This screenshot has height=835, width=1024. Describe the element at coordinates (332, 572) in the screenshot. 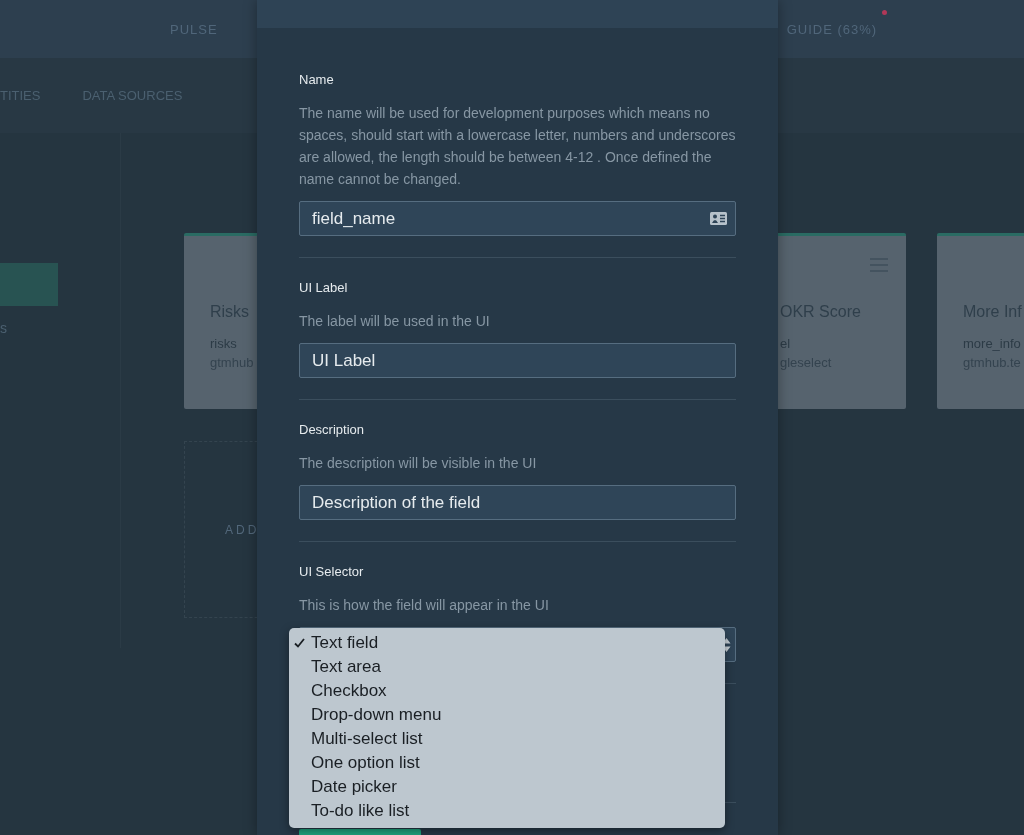

I see `field-label: UI Selector` at that location.